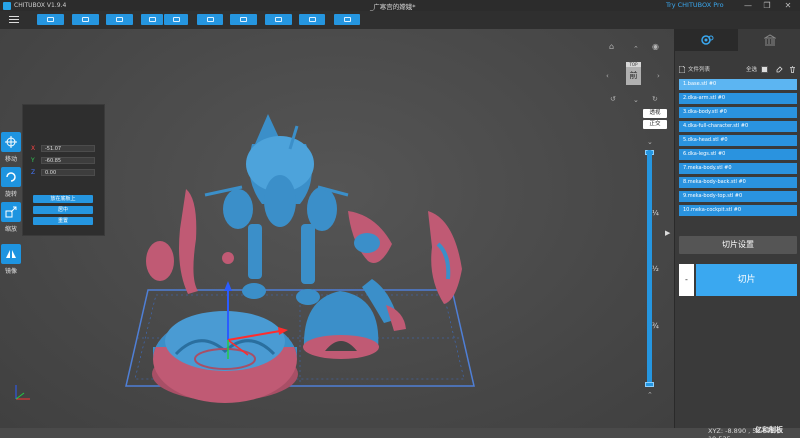  I want to click on export-button, so click(176, 19).